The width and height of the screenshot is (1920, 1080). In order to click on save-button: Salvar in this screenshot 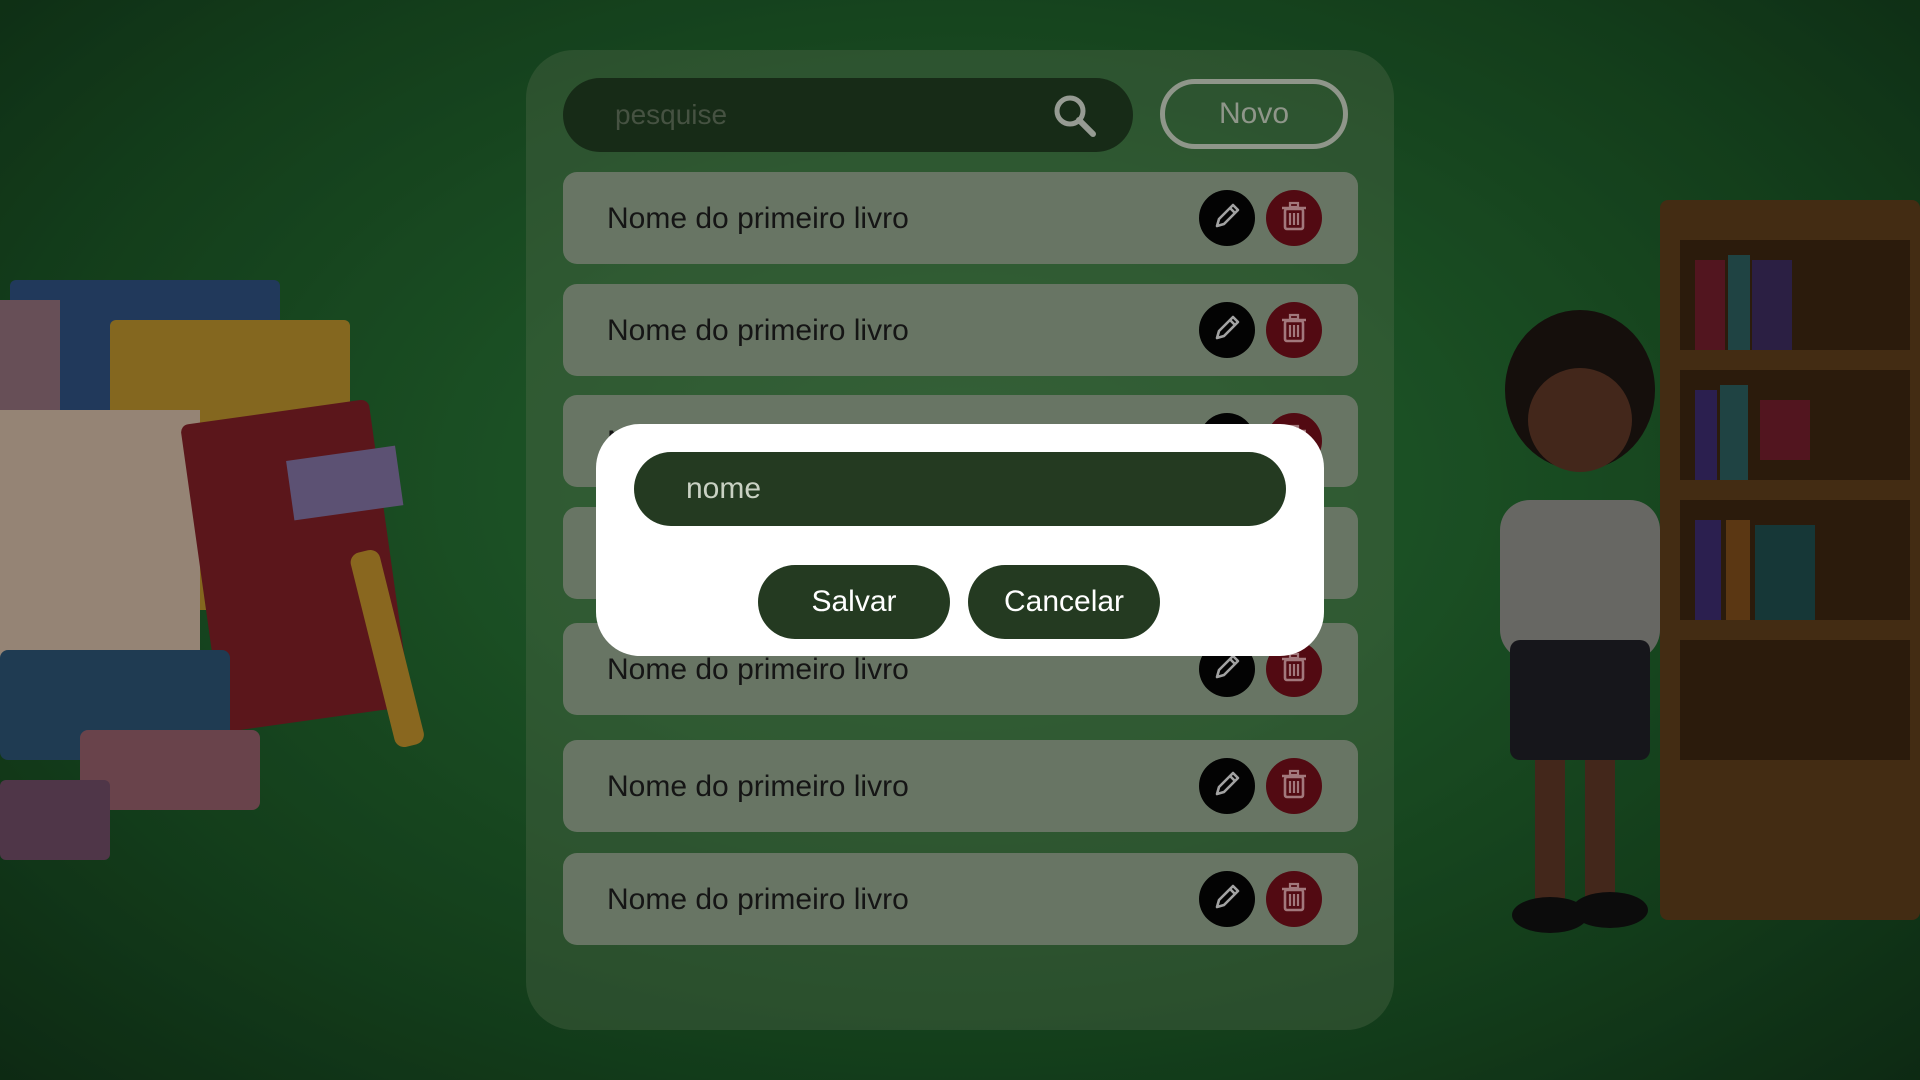, I will do `click(854, 602)`.